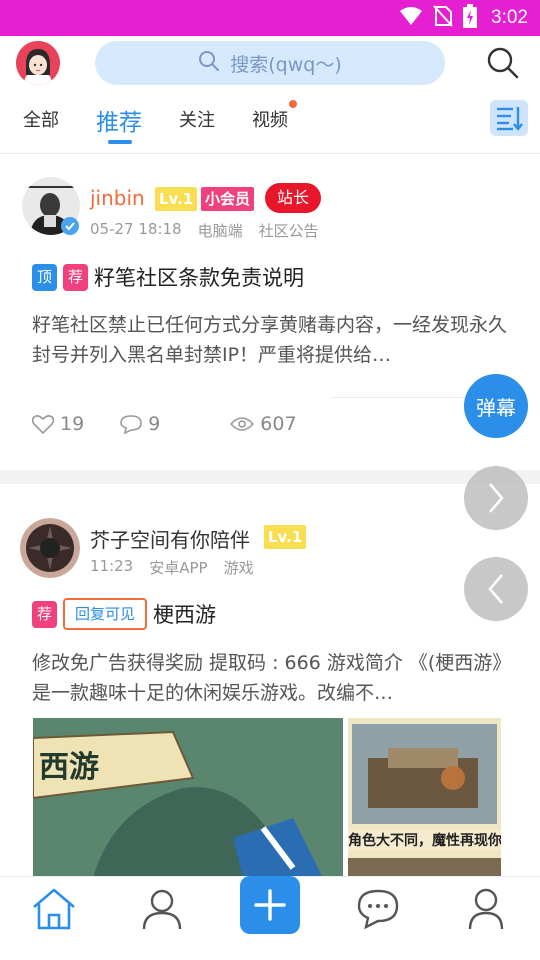 This screenshot has height=960, width=540. I want to click on previous-button, so click(496, 589).